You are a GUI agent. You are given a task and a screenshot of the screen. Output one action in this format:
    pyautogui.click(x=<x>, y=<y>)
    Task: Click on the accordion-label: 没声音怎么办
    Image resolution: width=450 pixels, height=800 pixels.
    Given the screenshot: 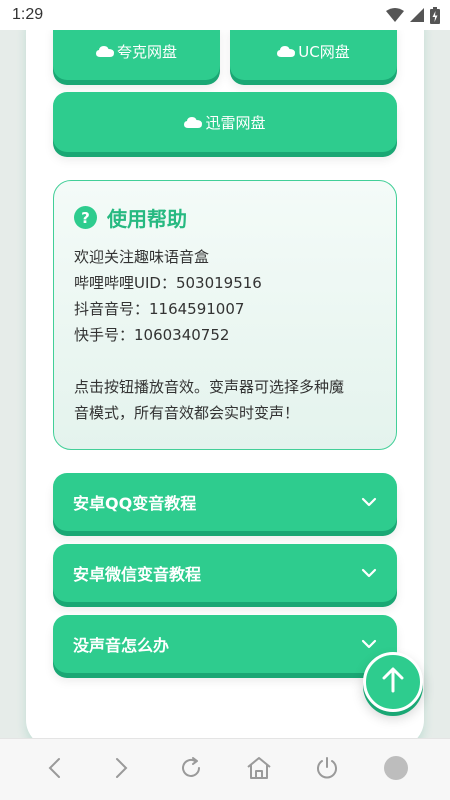 What is the action you would take?
    pyautogui.click(x=121, y=645)
    